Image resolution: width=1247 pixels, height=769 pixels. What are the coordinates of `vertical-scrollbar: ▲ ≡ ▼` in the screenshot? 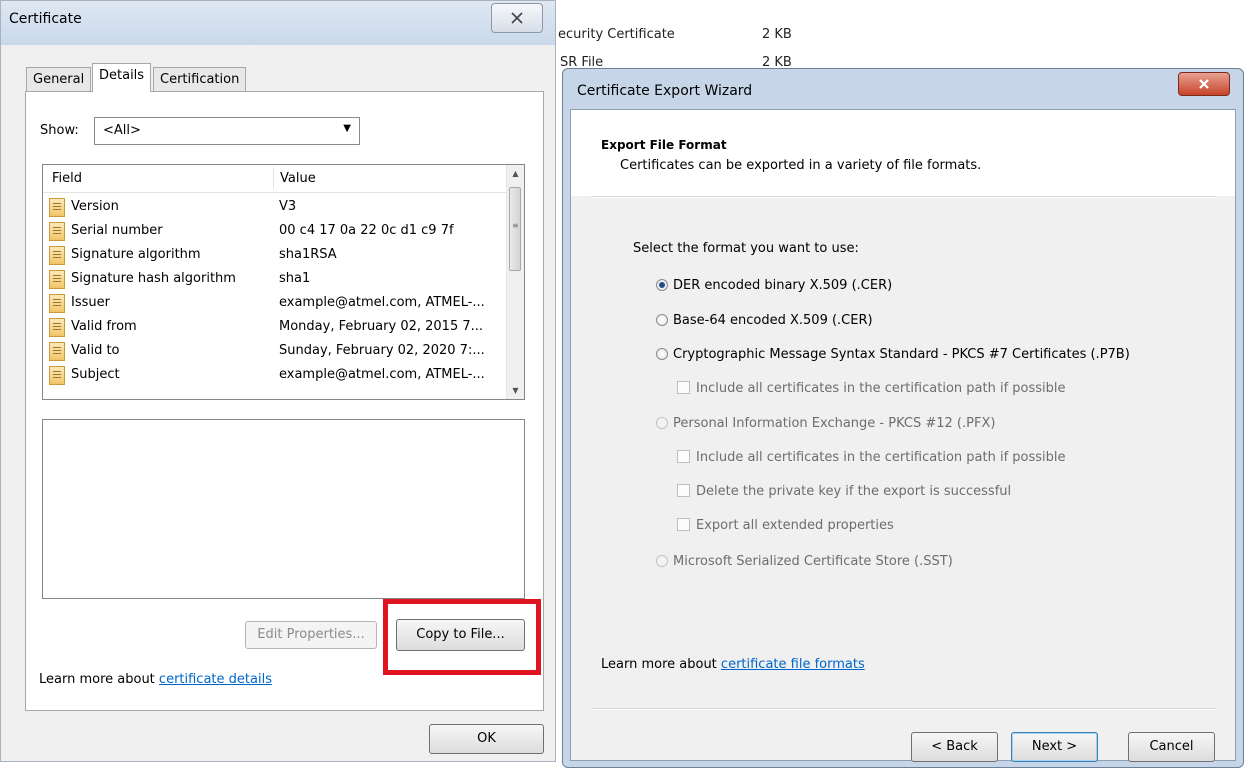 It's located at (515, 282).